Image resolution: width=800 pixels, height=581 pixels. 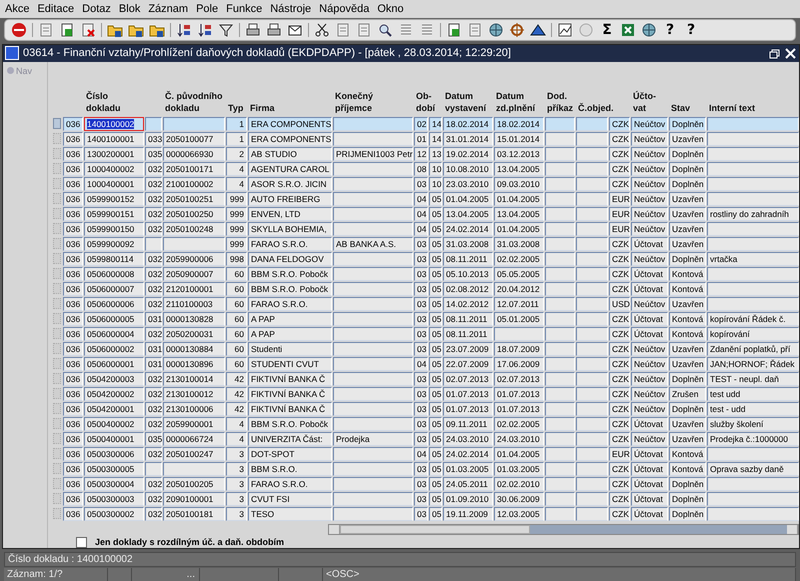 What do you see at coordinates (114, 289) in the screenshot?
I see `table-cell: 0506000007` at bounding box center [114, 289].